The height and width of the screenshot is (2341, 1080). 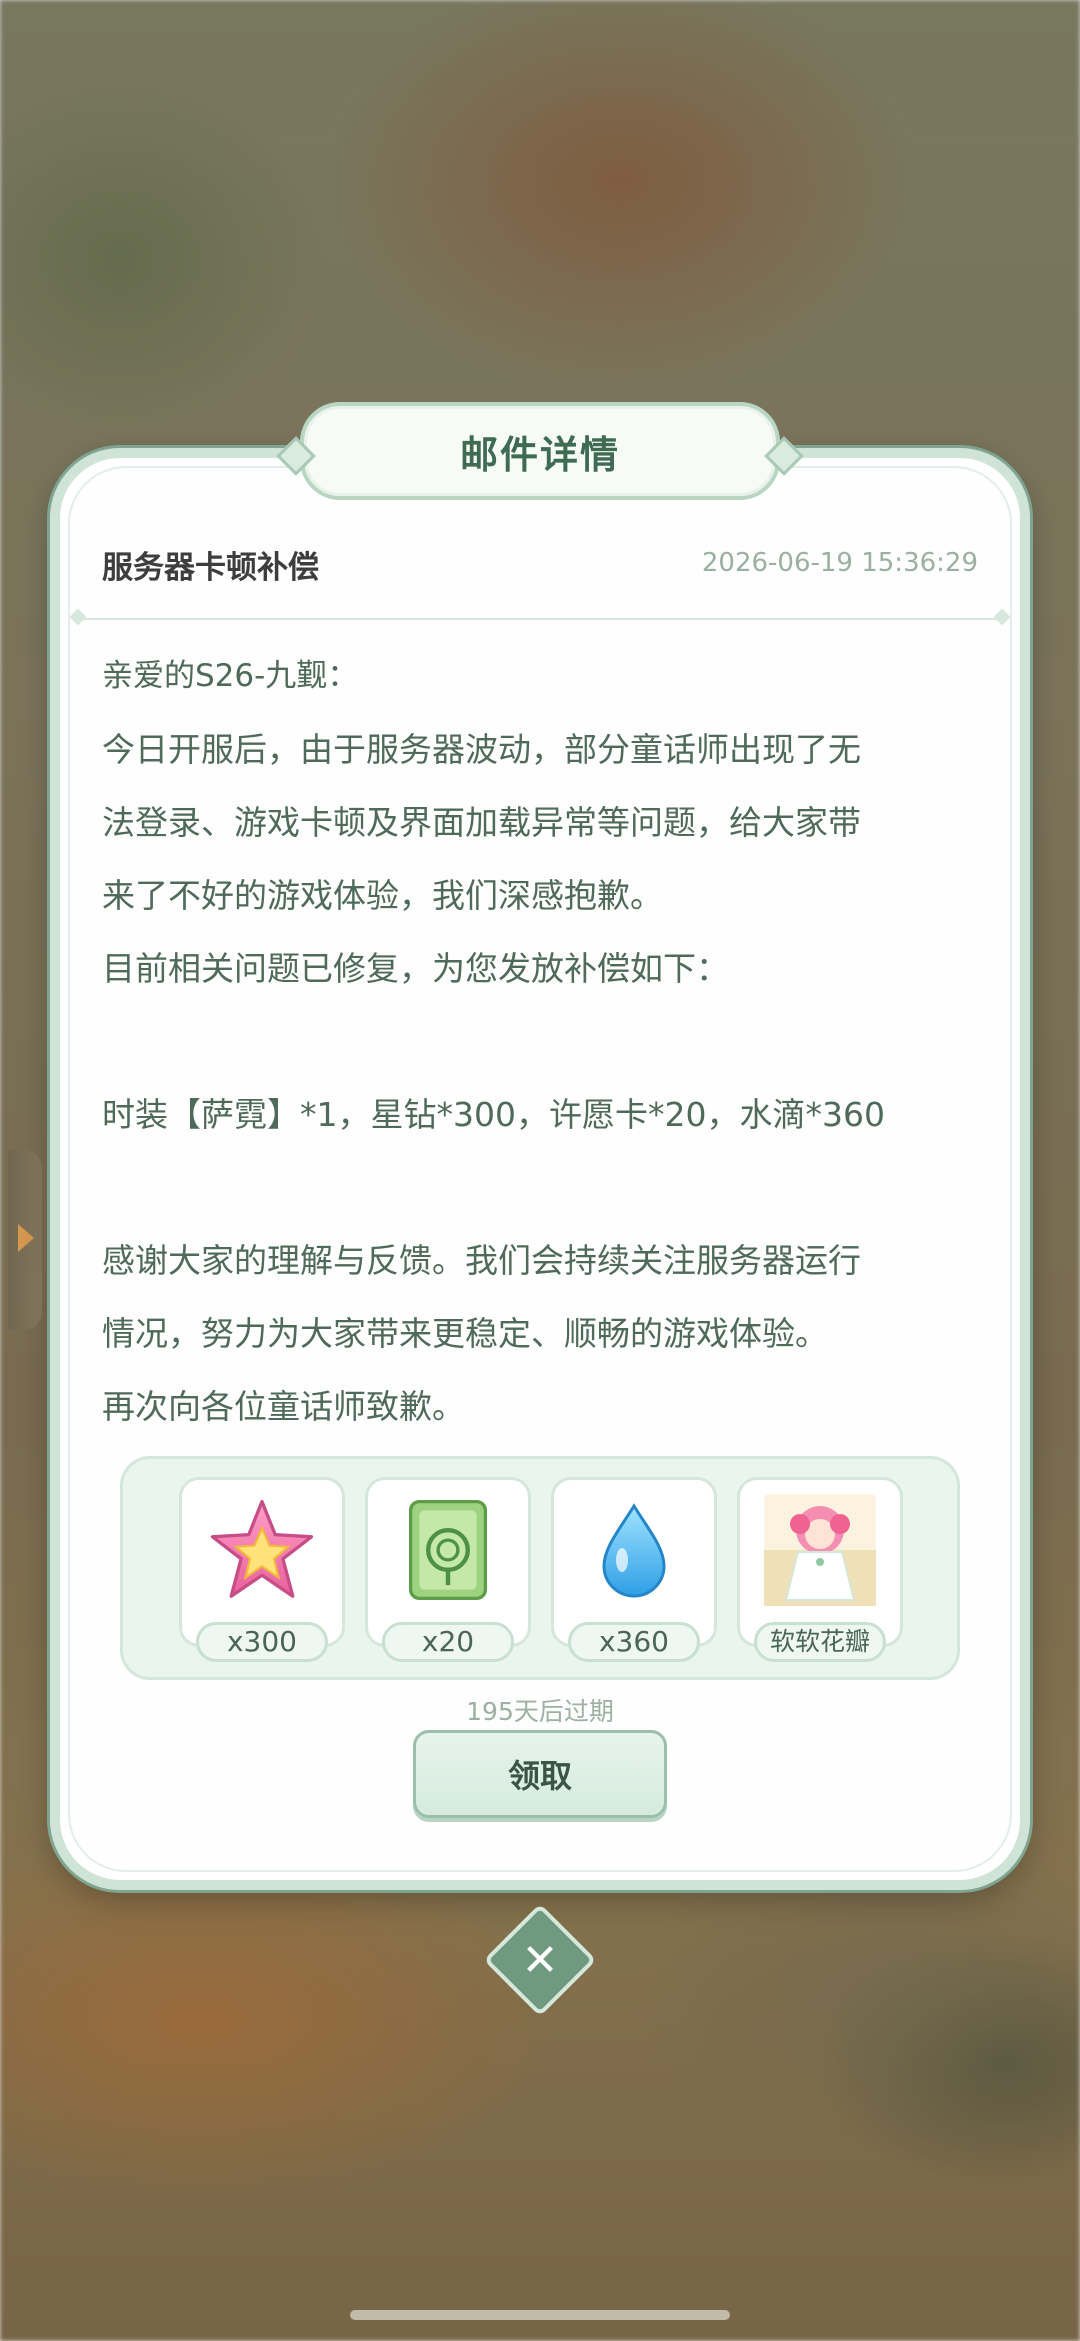 What do you see at coordinates (481, 1260) in the screenshot?
I see `mail-body-line: 感谢大家的理解与反馈。我们会持续关注服务器运行` at bounding box center [481, 1260].